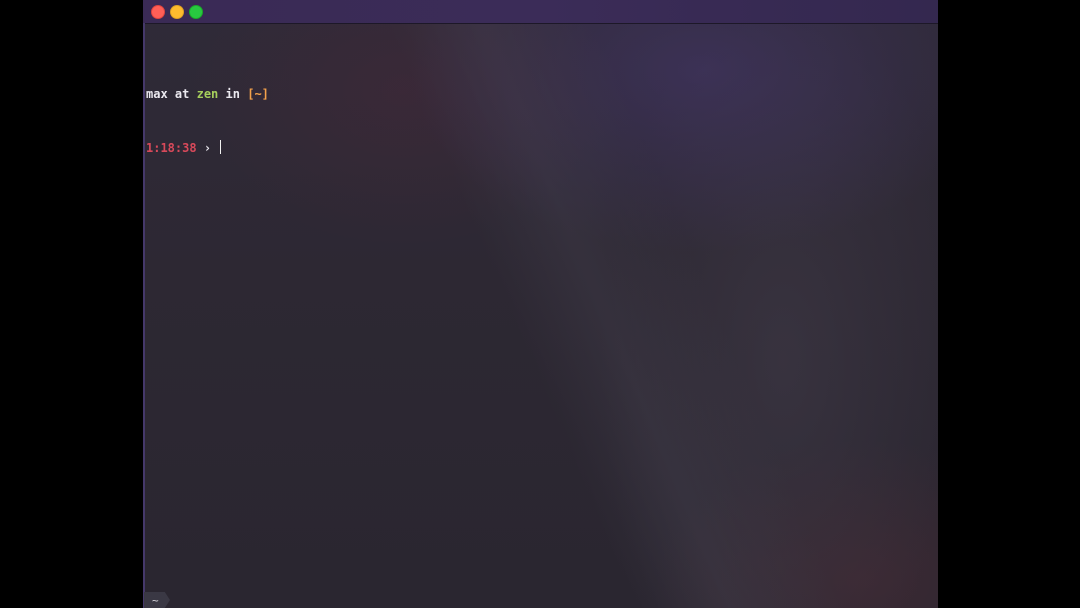 This screenshot has height=608, width=1080. What do you see at coordinates (182, 94) in the screenshot?
I see `prompt-at-word: at` at bounding box center [182, 94].